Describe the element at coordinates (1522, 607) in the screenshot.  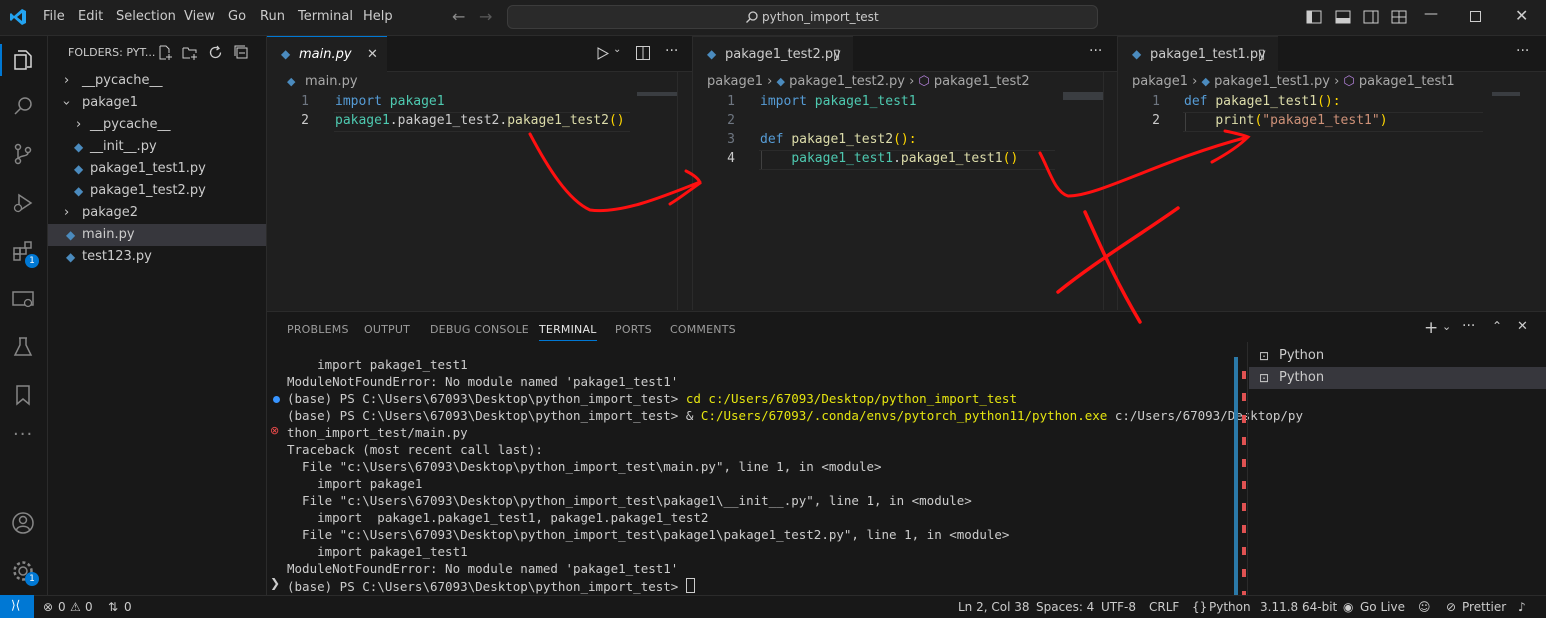
I see `notifications-bell-icon: ♪` at that location.